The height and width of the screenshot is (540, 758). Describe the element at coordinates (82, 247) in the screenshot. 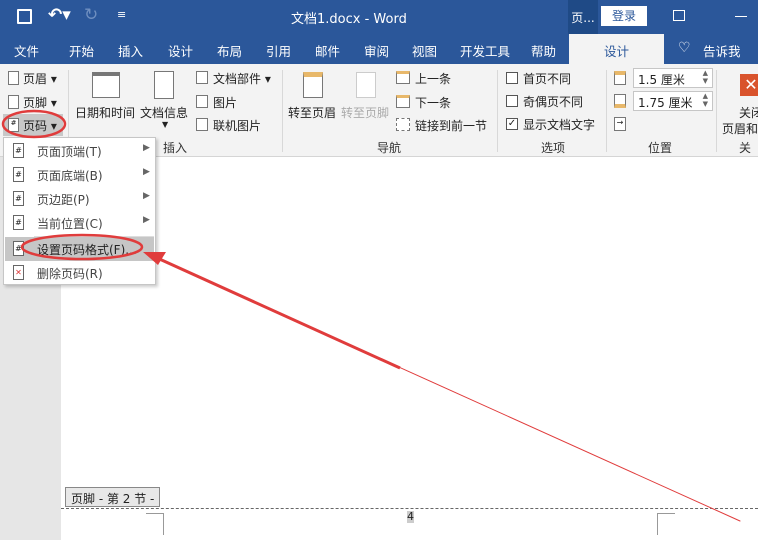

I see `annotation-circle-format` at that location.